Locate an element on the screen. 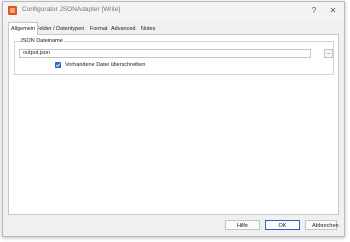 The height and width of the screenshot is (242, 350). app-icon is located at coordinates (12, 10).